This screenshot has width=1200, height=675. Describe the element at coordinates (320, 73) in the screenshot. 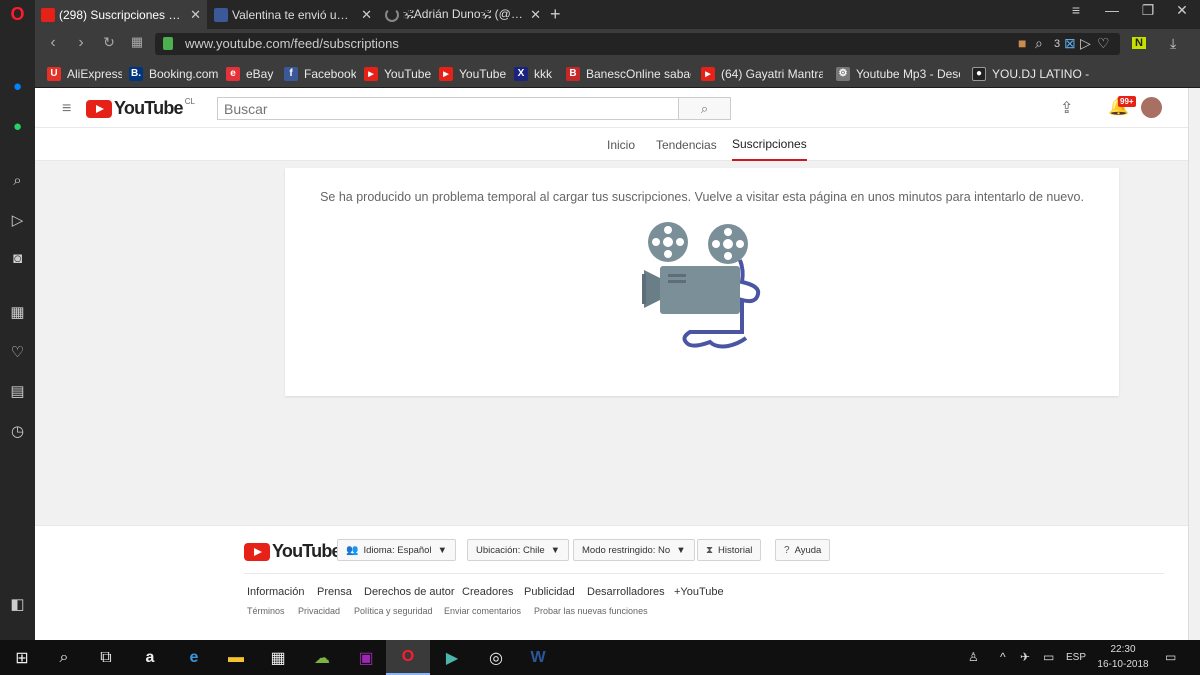

I see `bookmark-facebook: f Facebook` at that location.